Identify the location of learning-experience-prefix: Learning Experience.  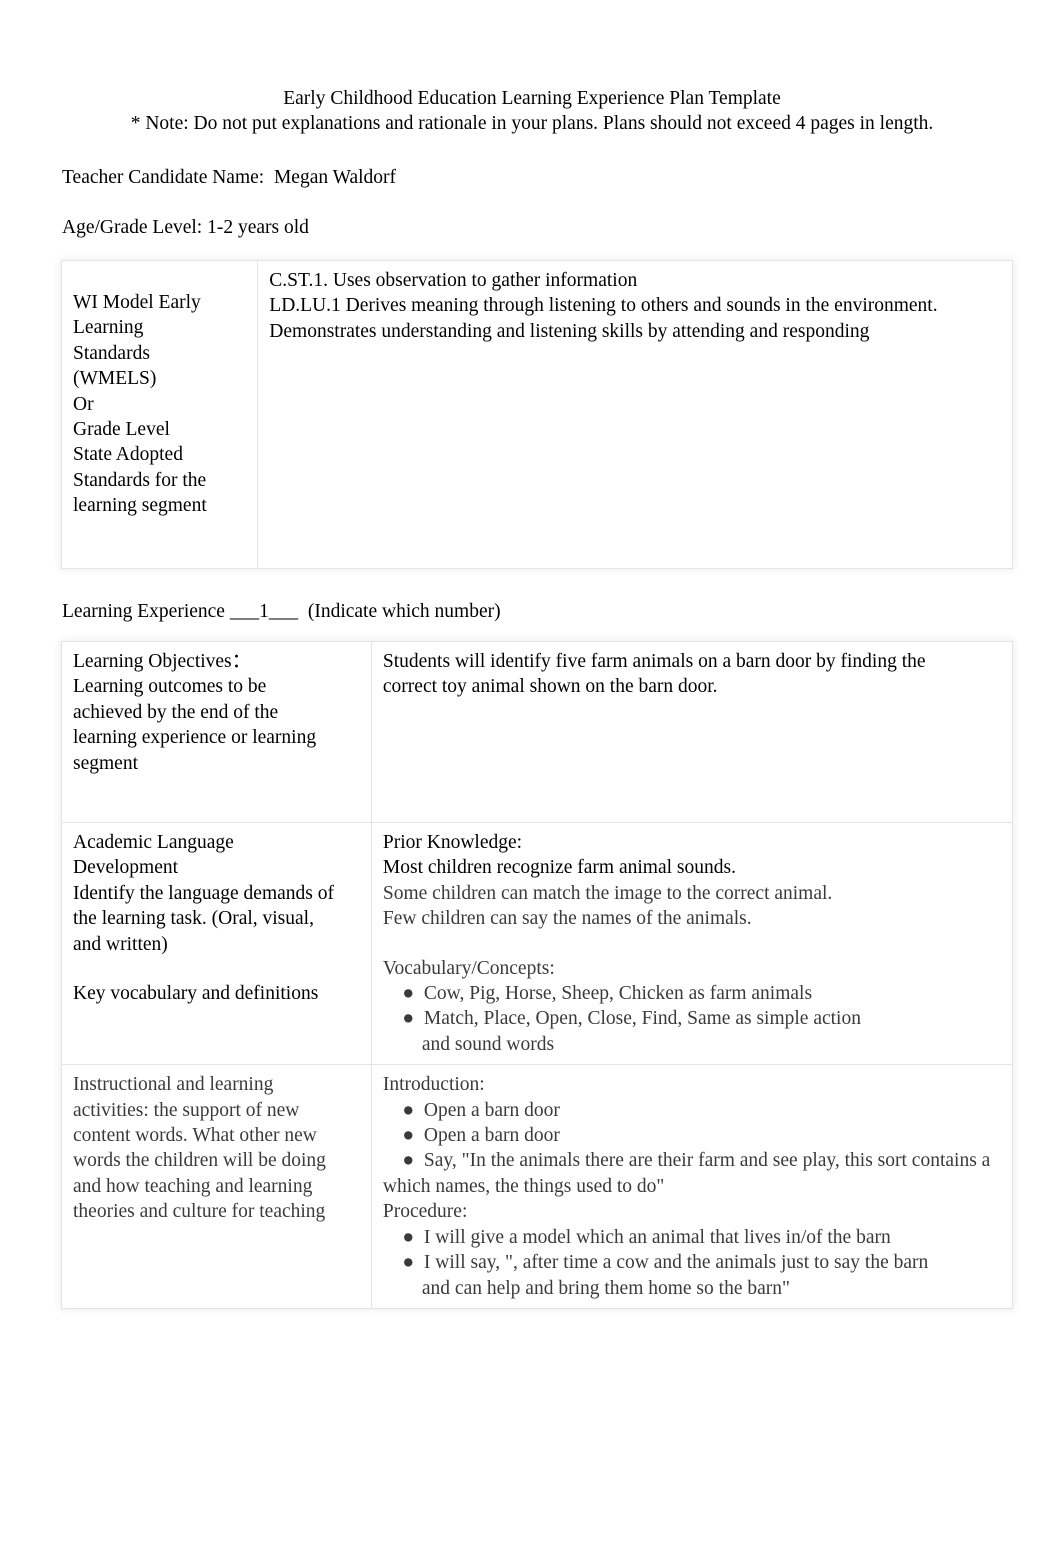
(146, 611).